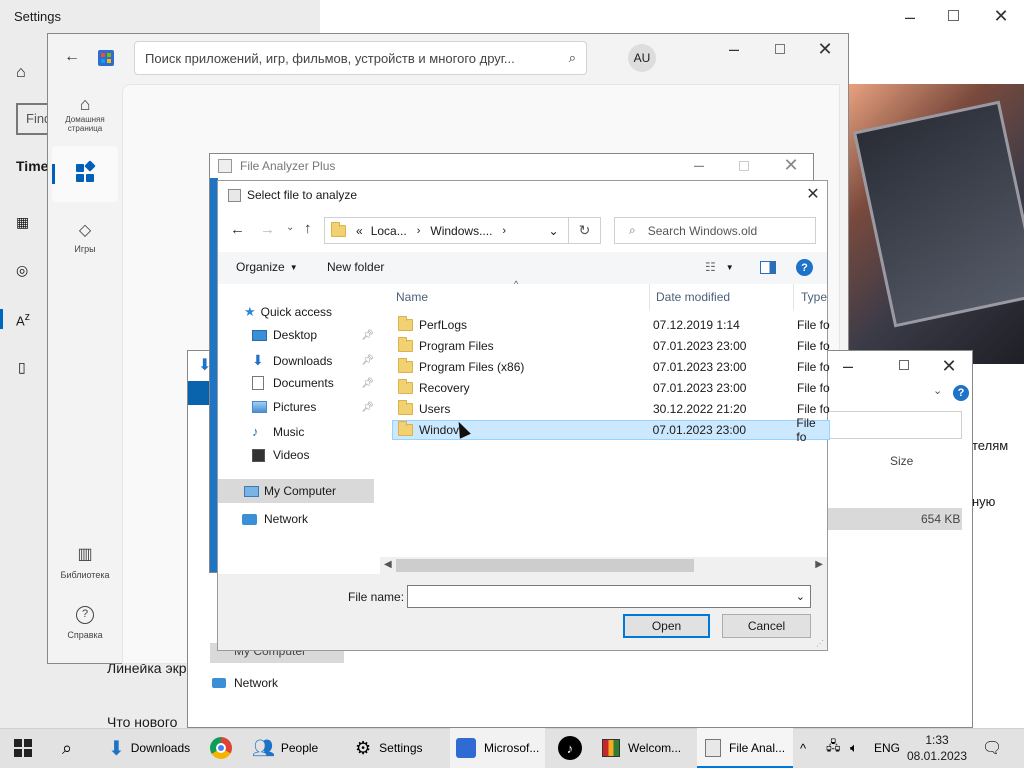 The image size is (1024, 768). I want to click on avatar: AU, so click(642, 58).